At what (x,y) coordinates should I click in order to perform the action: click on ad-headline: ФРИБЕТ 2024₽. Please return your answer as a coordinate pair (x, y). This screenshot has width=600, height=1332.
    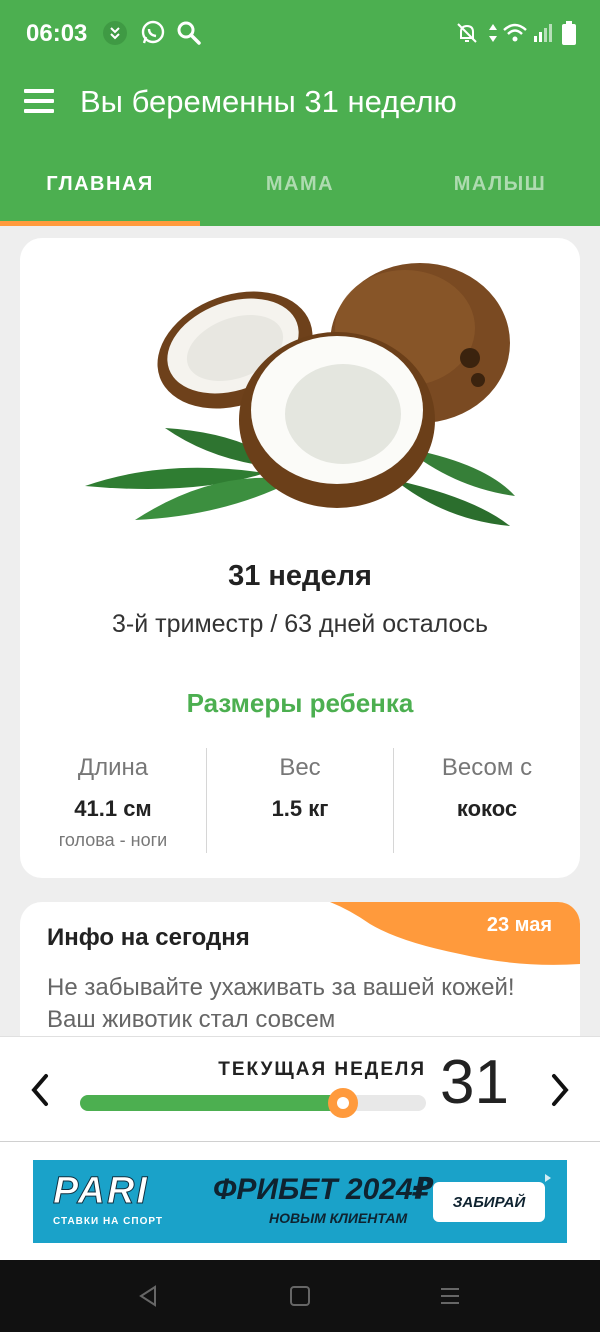
    Looking at the image, I should click on (323, 1189).